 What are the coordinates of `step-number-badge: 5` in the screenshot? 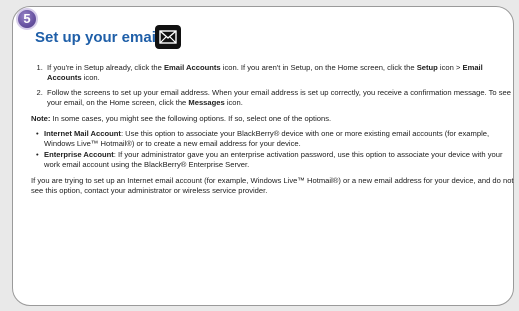 It's located at (27, 19).